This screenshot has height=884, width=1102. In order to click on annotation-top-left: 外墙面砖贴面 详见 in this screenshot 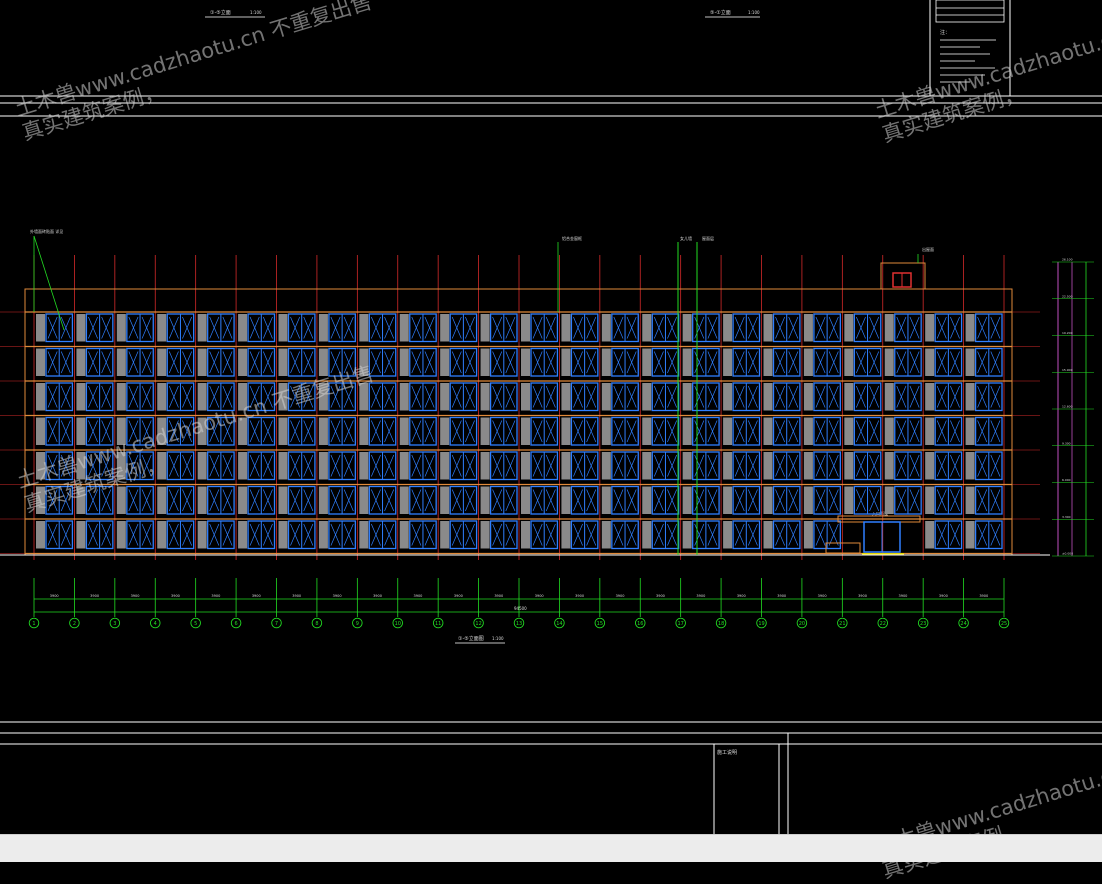, I will do `click(46, 231)`.